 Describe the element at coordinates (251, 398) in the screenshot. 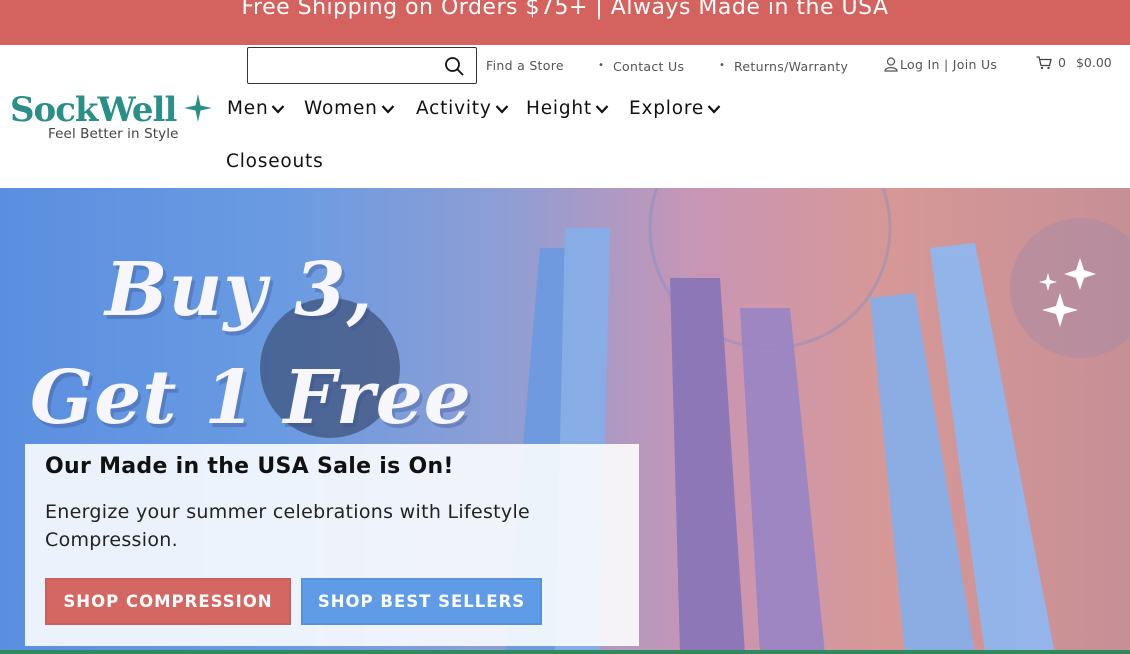

I see `hero-headline-line2: Get 1 Free` at that location.